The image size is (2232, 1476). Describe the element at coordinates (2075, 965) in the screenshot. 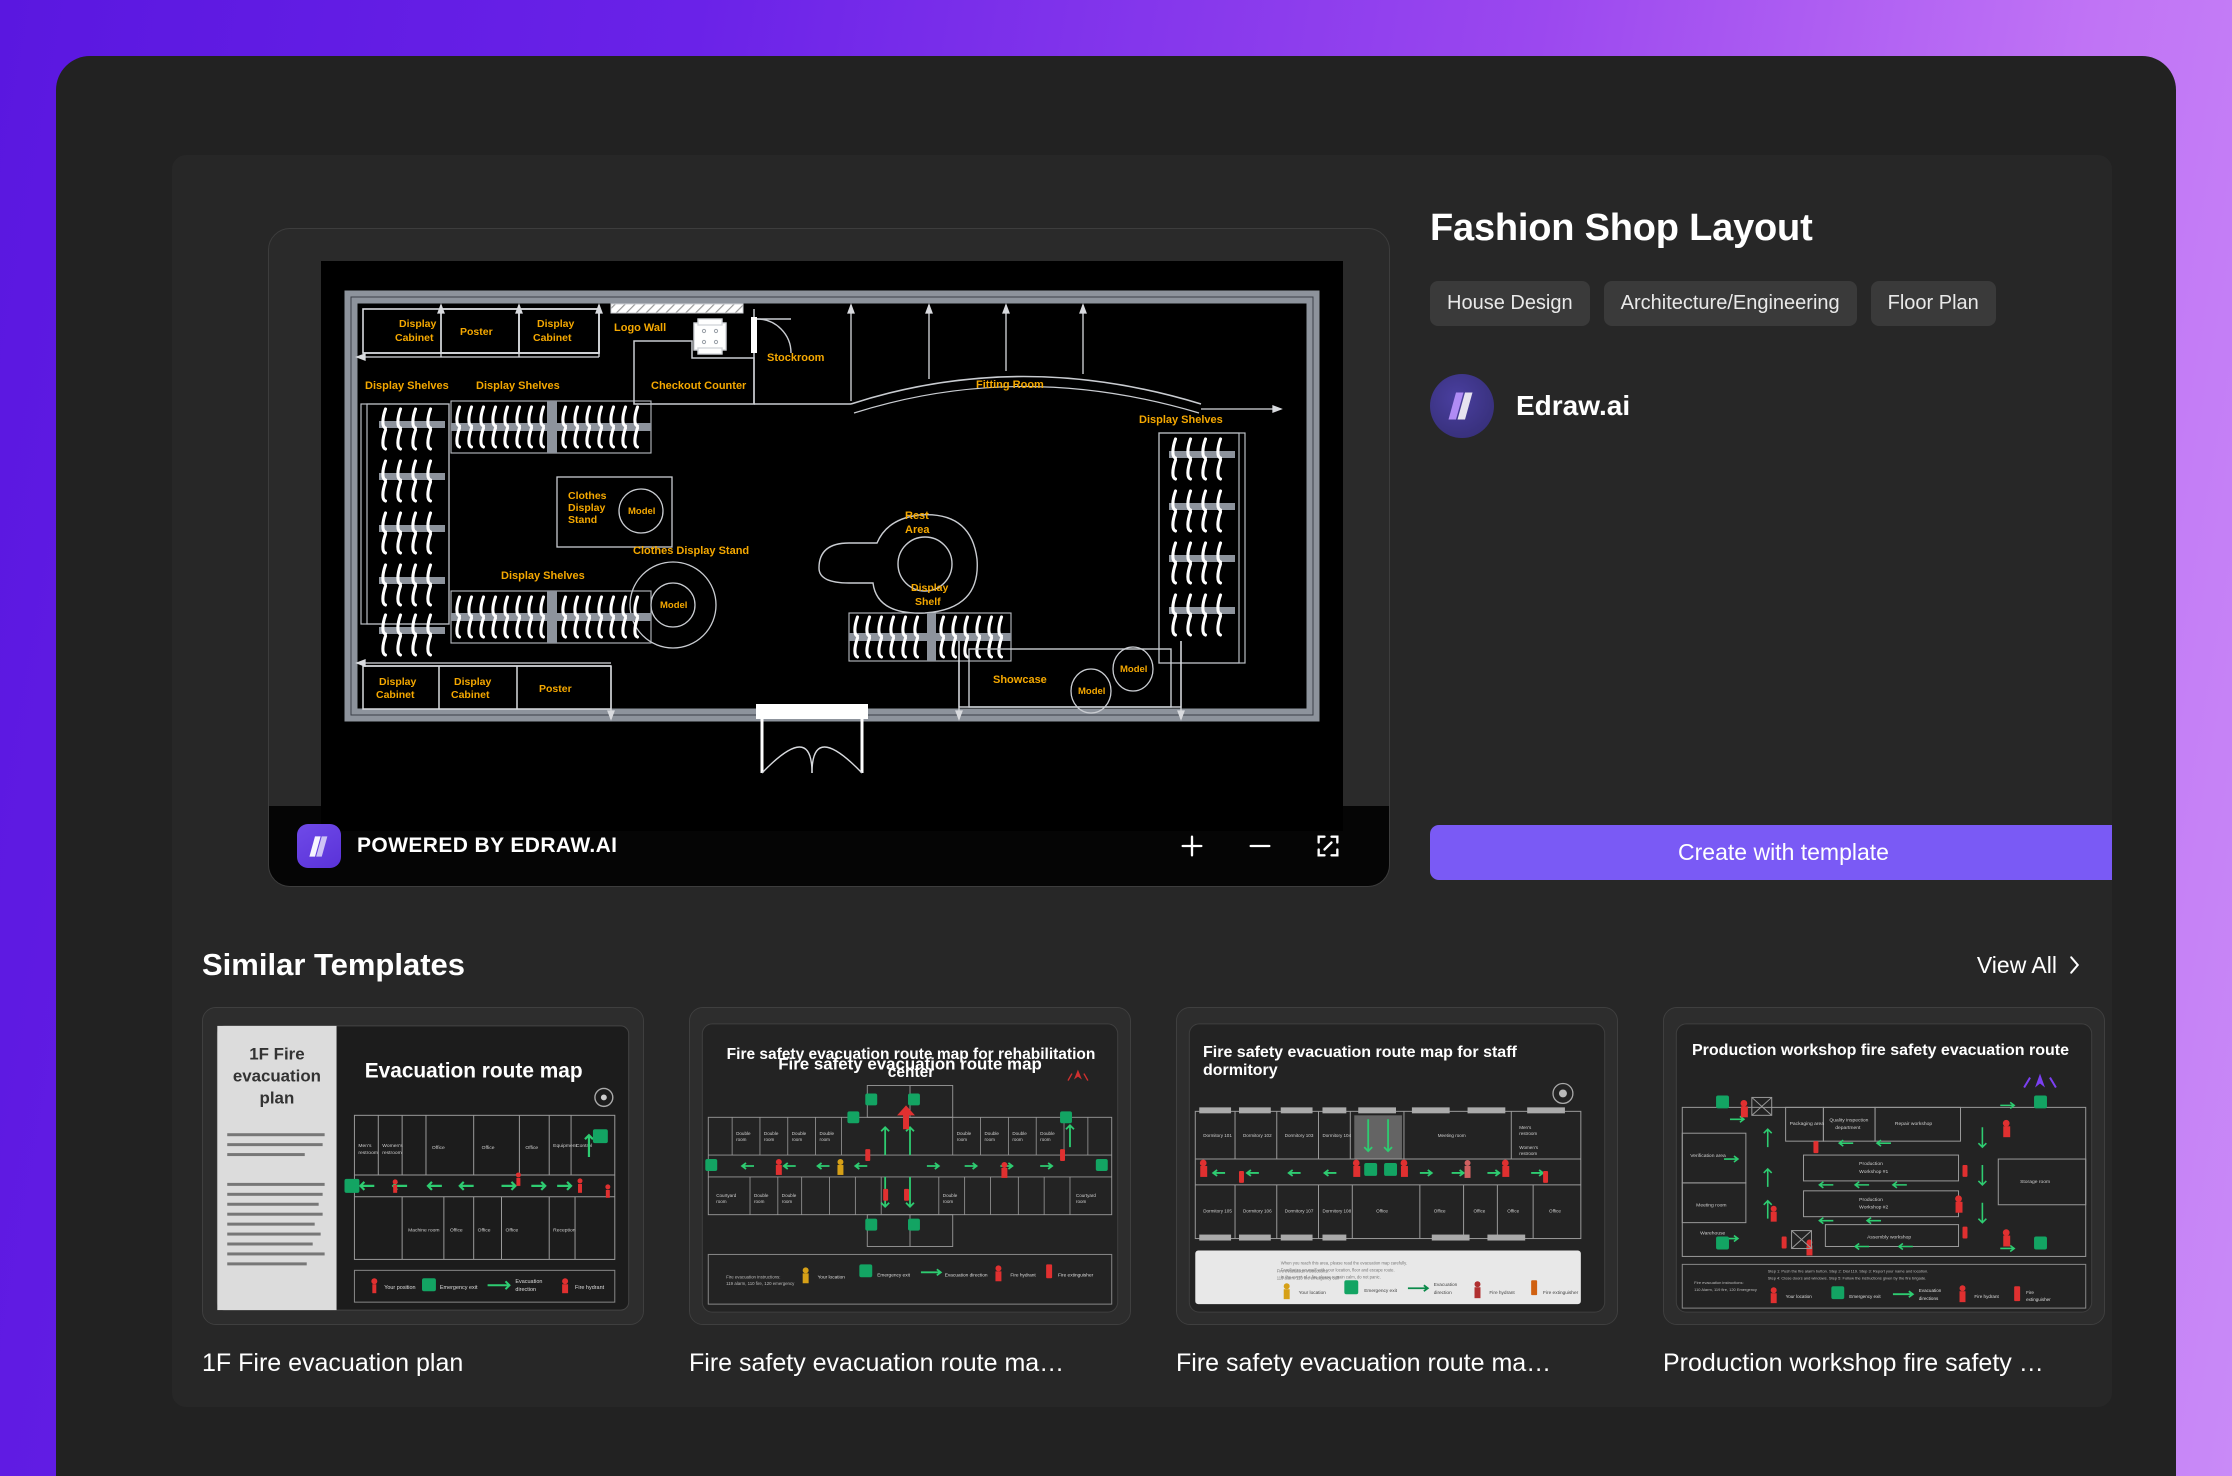

I see `chevron-right-icon` at that location.